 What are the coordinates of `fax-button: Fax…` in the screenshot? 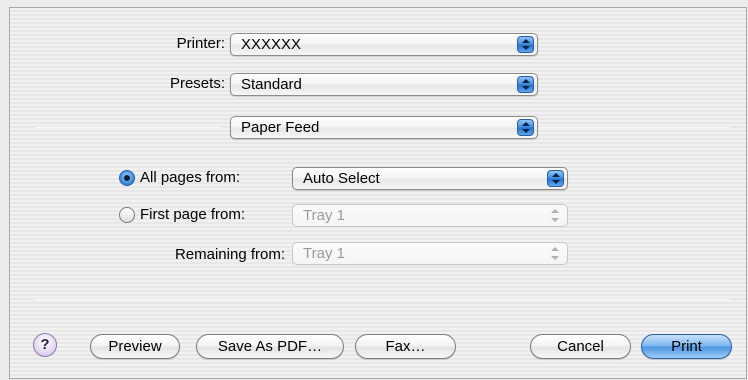 It's located at (405, 346).